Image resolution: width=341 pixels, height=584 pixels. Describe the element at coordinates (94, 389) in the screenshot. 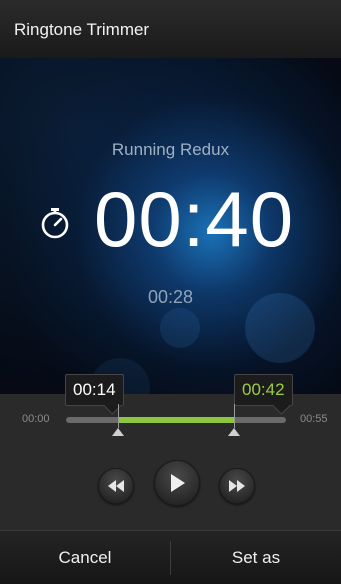

I see `start-time-value: 00:14` at that location.